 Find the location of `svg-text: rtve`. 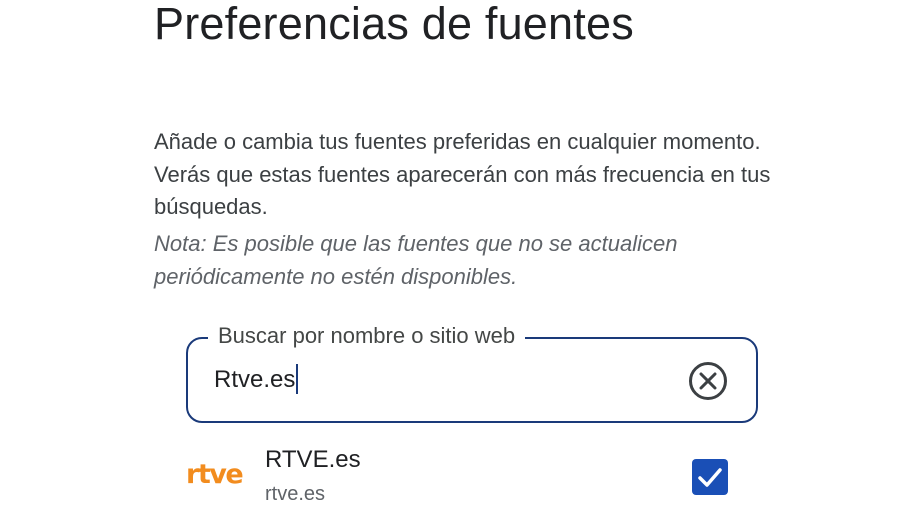

svg-text: rtve is located at coordinates (214, 474).